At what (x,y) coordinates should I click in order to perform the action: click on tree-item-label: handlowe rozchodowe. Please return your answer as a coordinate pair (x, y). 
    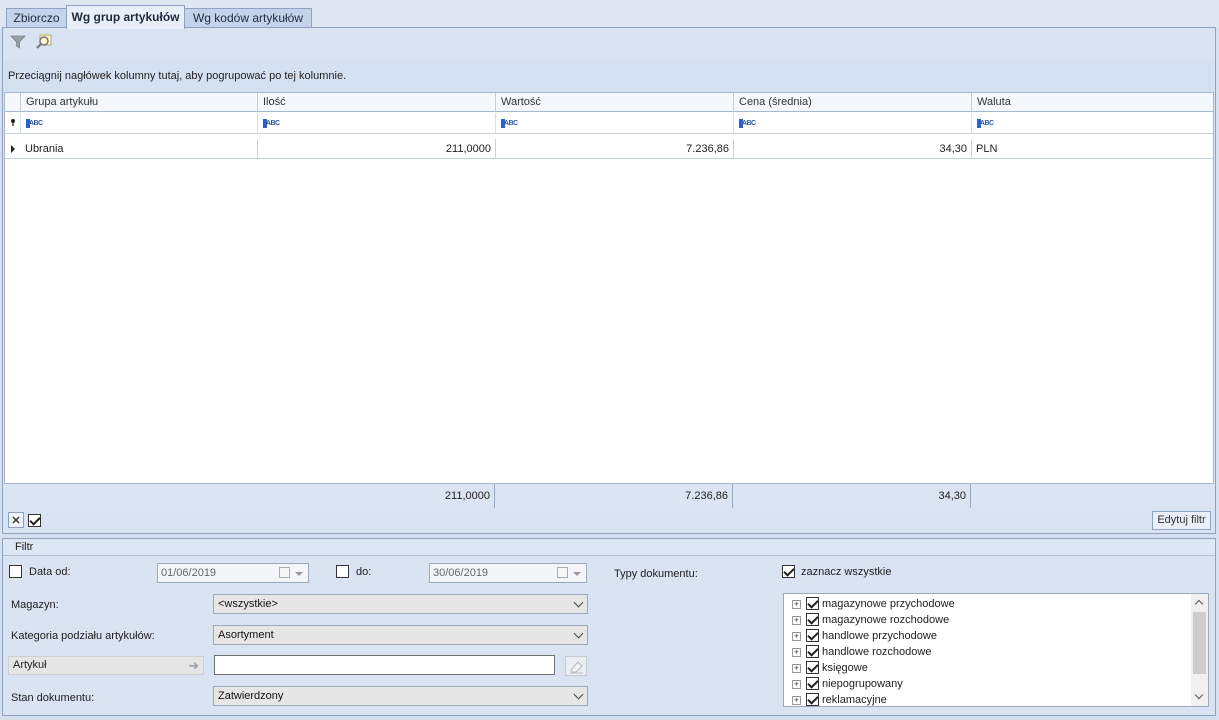
    Looking at the image, I should click on (877, 652).